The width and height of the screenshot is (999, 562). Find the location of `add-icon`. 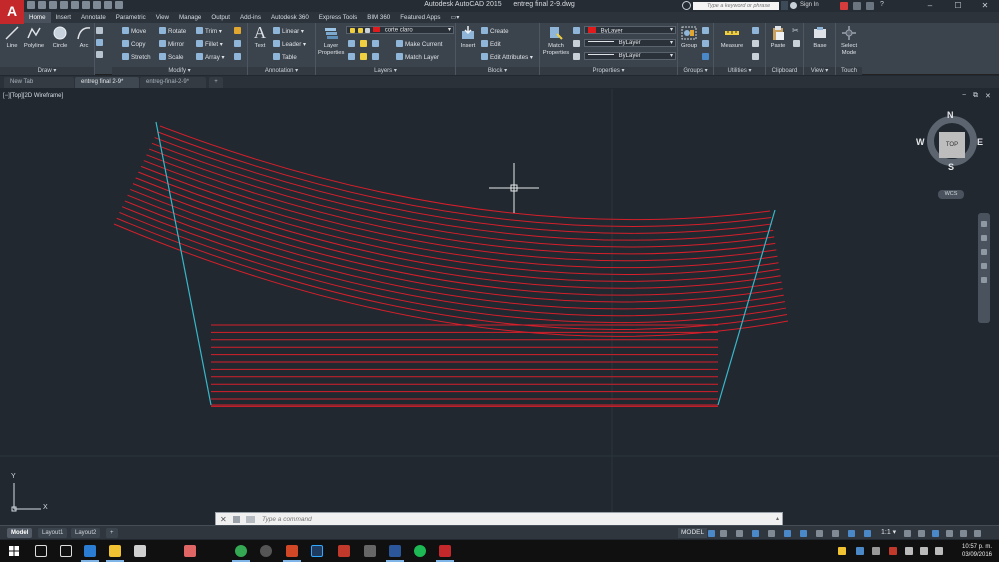

add-icon is located at coordinates (921, 533).